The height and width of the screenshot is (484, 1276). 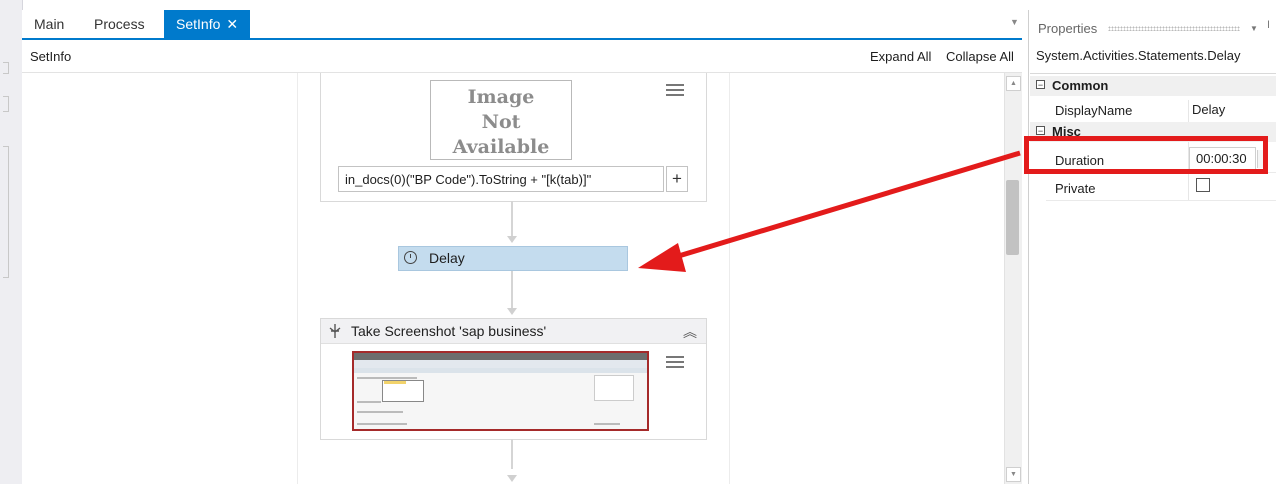 What do you see at coordinates (980, 56) in the screenshot?
I see `collapse-all-button: Collapse All` at bounding box center [980, 56].